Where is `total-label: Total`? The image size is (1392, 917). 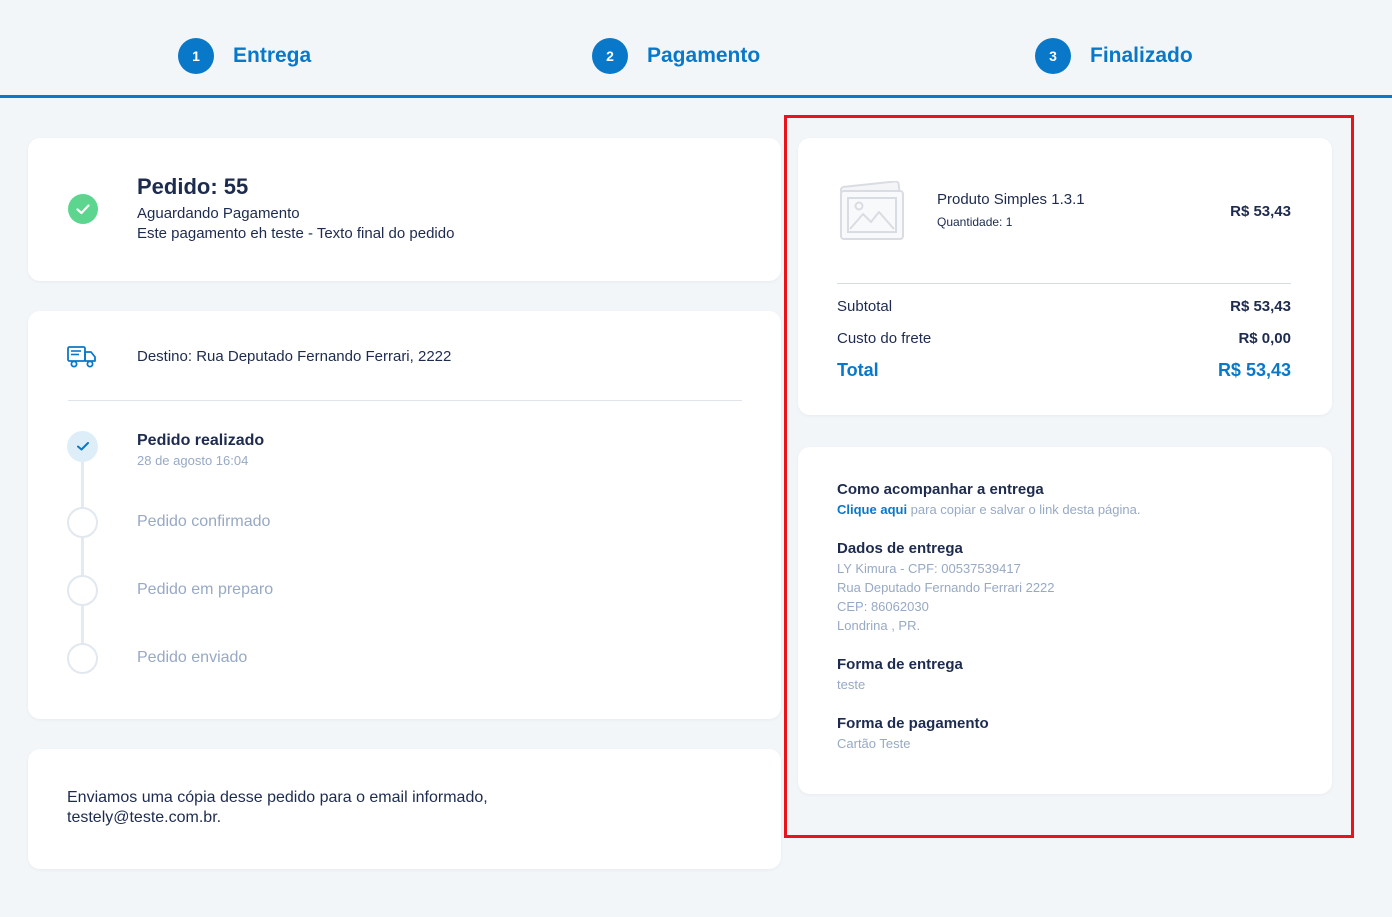 total-label: Total is located at coordinates (858, 370).